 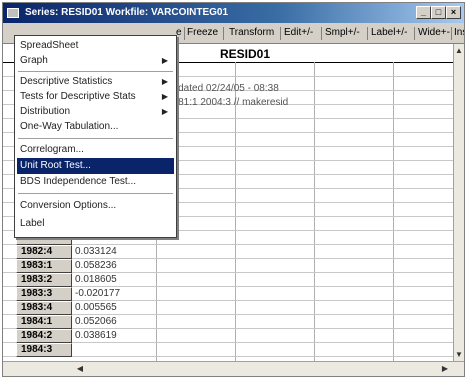 I want to click on row-header: 1983:4, so click(x=44, y=308).